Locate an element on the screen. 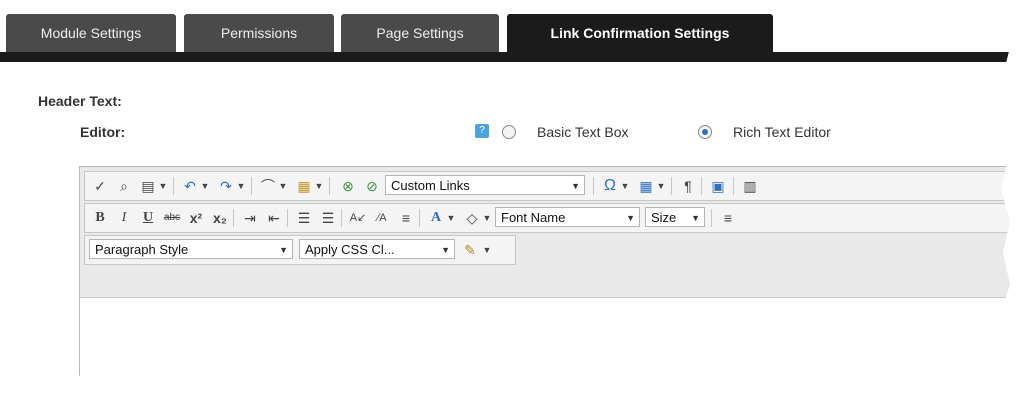 The height and width of the screenshot is (415, 1028). font-name-select: Font Name ▼ is located at coordinates (567, 217).